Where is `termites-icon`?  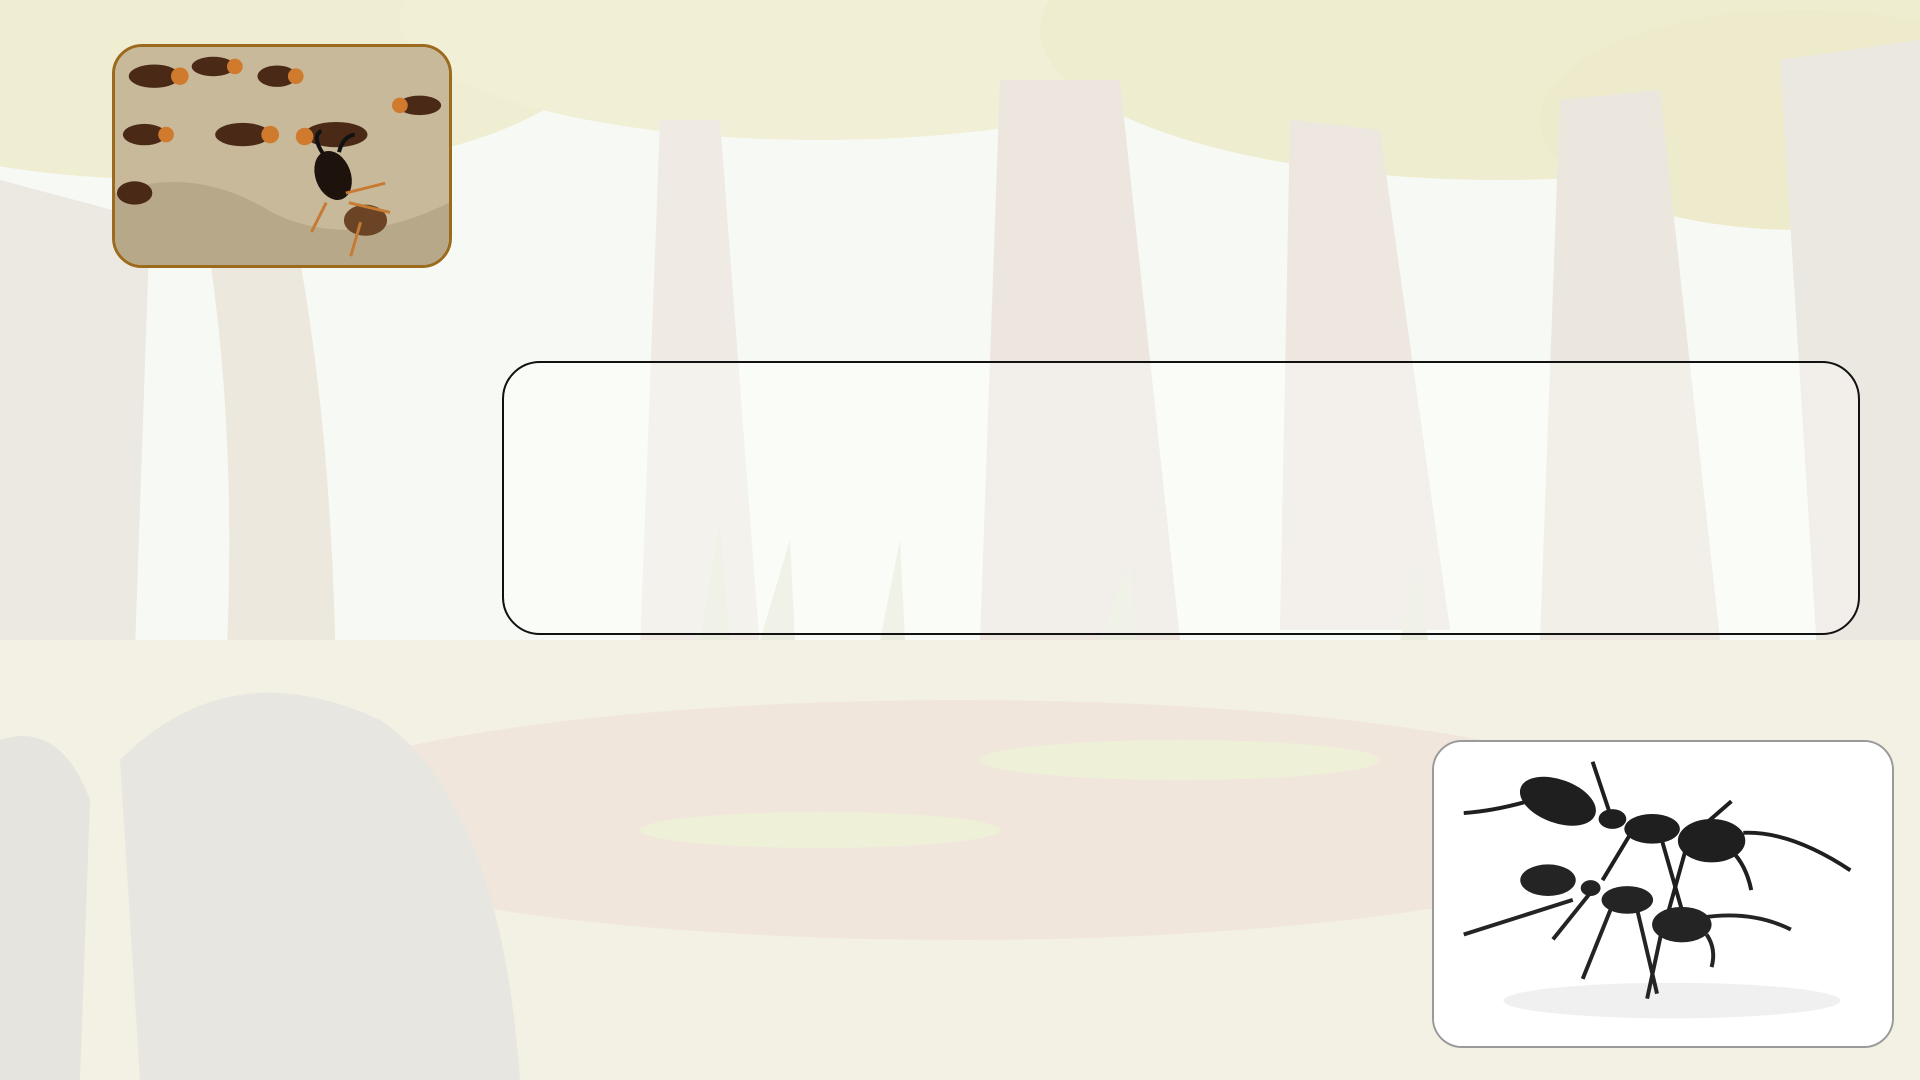
termites-icon is located at coordinates (282, 156).